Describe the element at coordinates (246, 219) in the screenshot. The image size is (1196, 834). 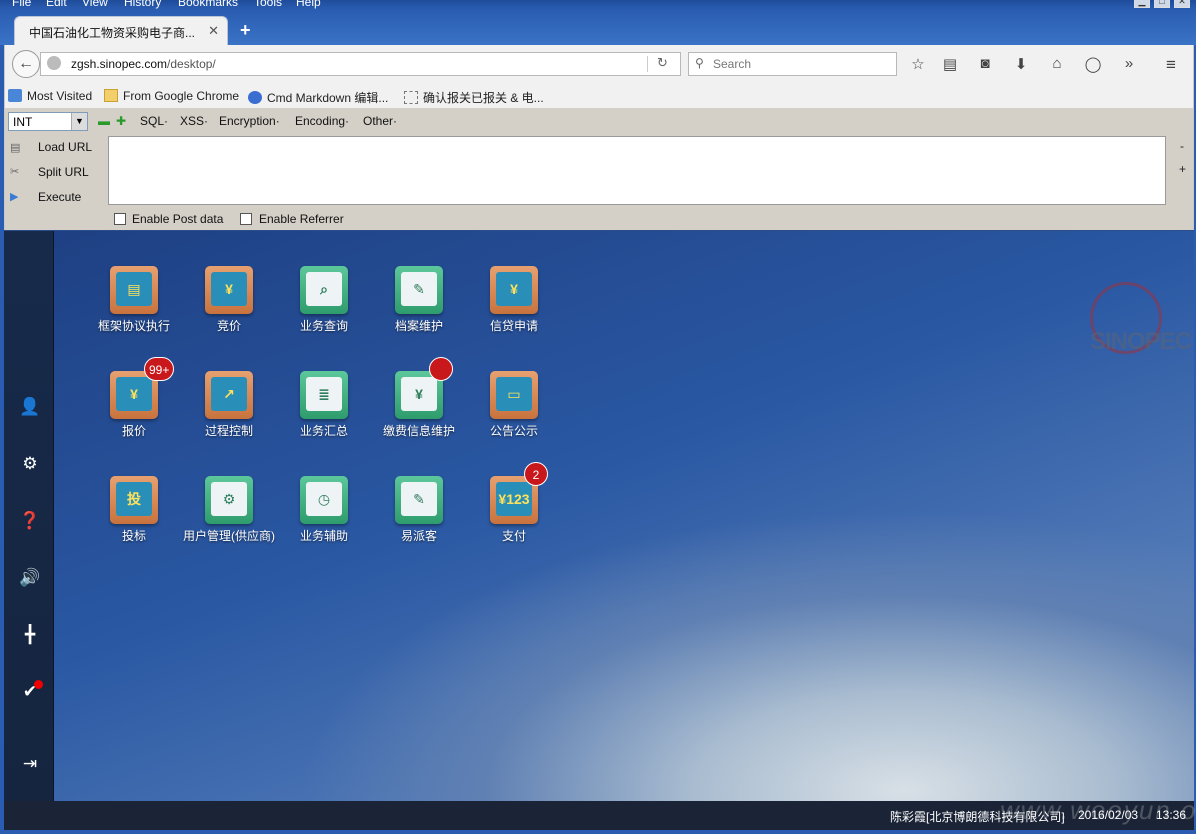
I see `enable-referrer-checkbox` at that location.